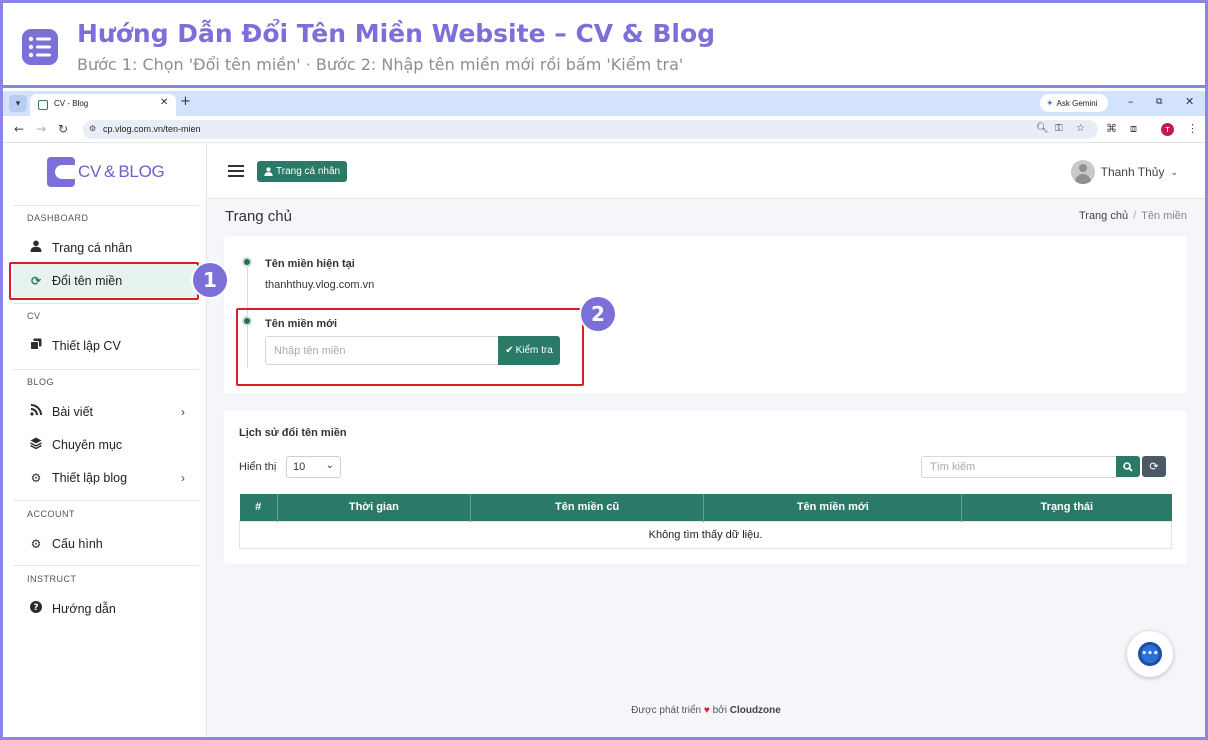 This screenshot has width=1208, height=740. I want to click on layers-icon, so click(36, 444).